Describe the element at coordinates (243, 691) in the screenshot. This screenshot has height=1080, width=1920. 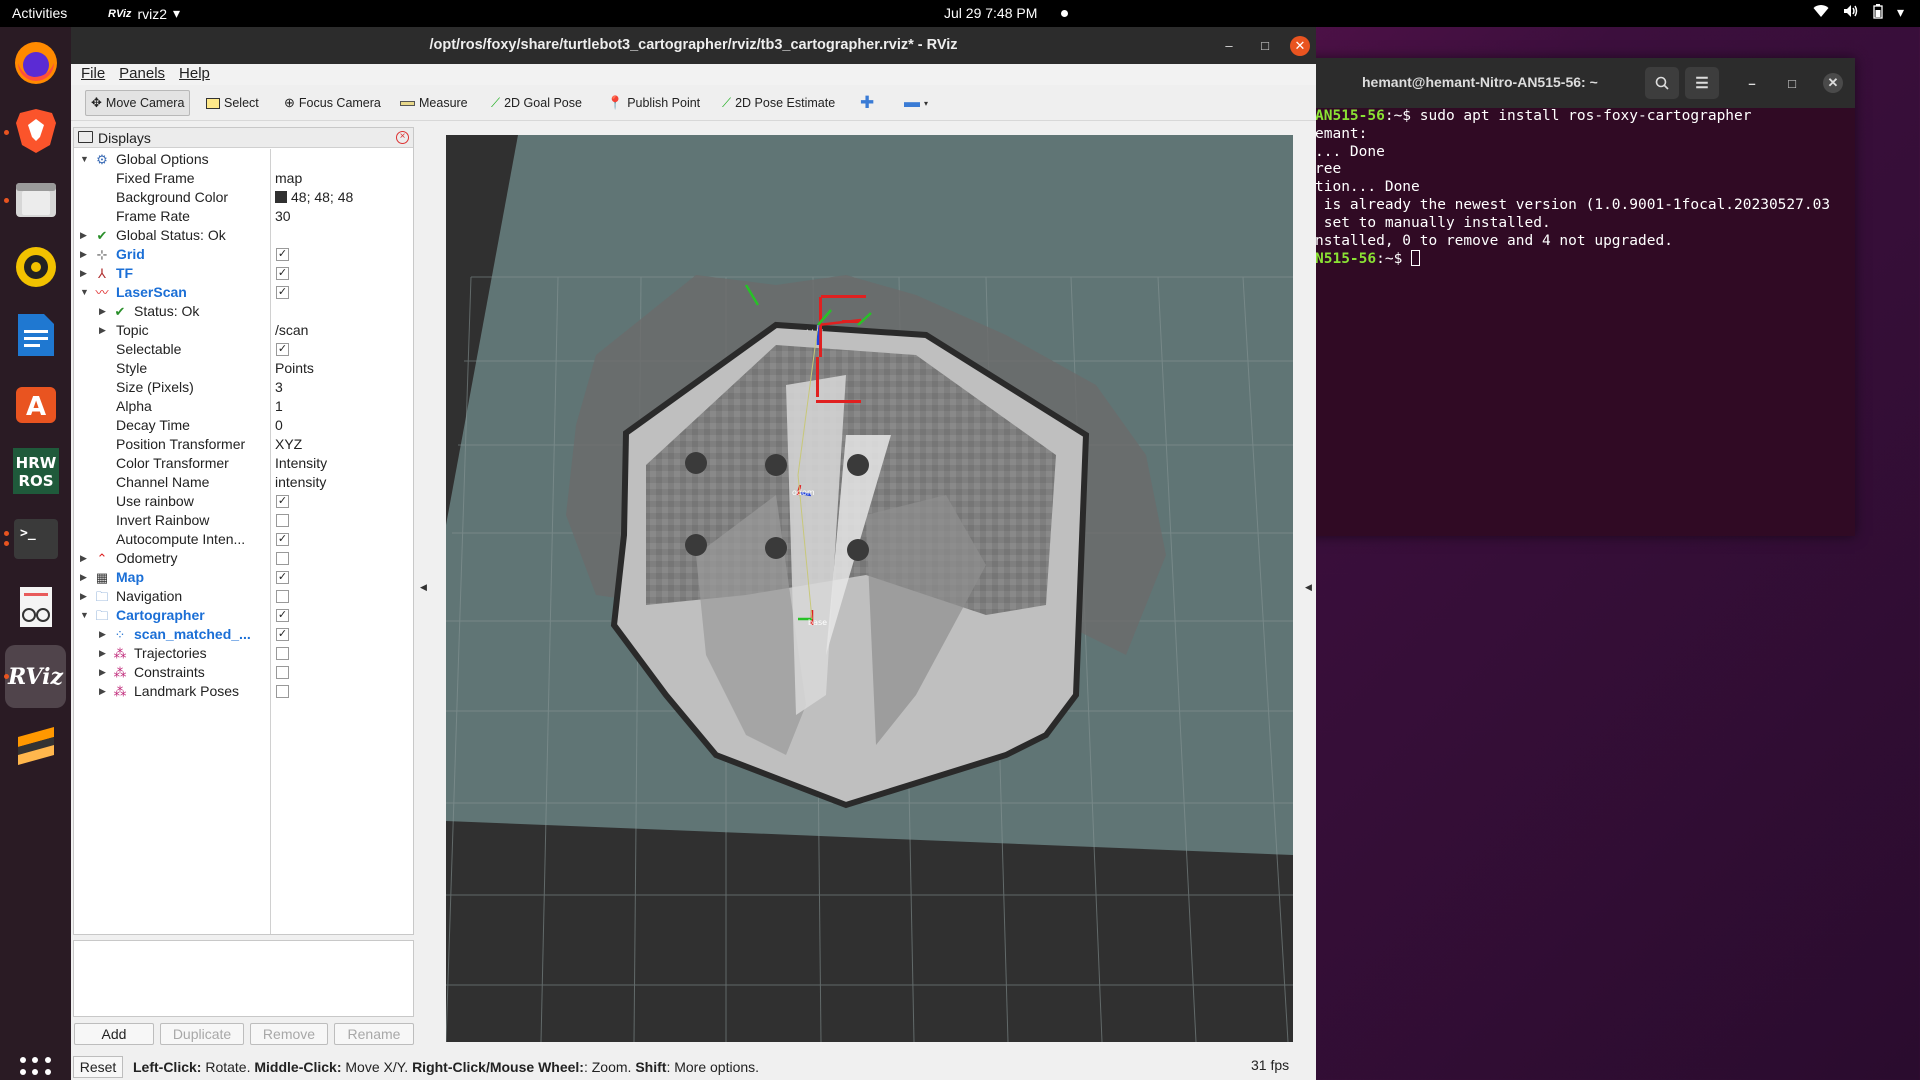
I see `tree-item-landmark-poses: ▶ ⁂ Landmark Poses` at that location.